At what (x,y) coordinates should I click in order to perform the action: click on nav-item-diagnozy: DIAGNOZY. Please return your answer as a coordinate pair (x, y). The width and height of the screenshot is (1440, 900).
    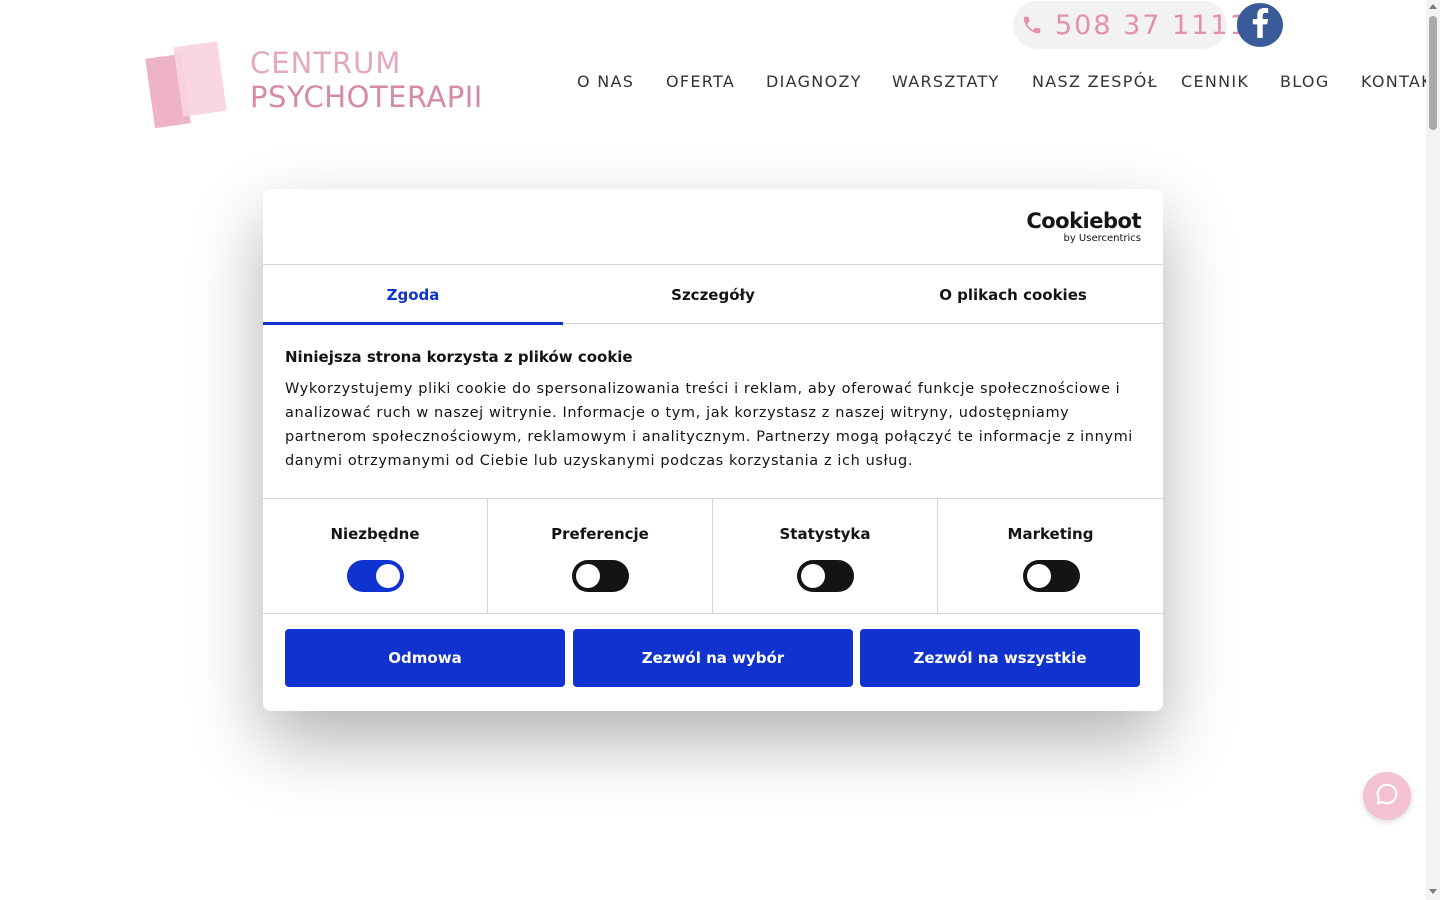
    Looking at the image, I should click on (814, 81).